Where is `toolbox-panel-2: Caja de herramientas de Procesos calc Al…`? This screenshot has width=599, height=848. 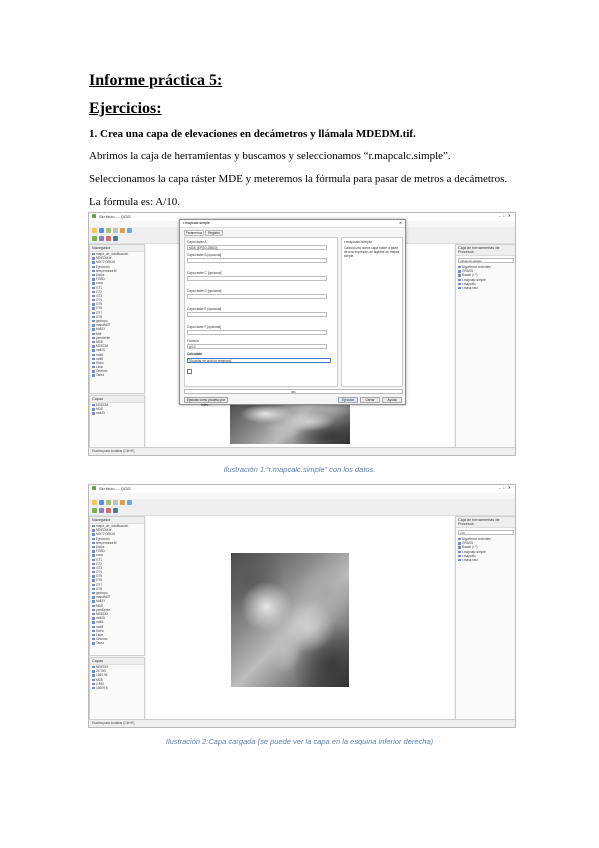
toolbox-panel-2: Caja de herramientas de Procesos calc Al… is located at coordinates (485, 618).